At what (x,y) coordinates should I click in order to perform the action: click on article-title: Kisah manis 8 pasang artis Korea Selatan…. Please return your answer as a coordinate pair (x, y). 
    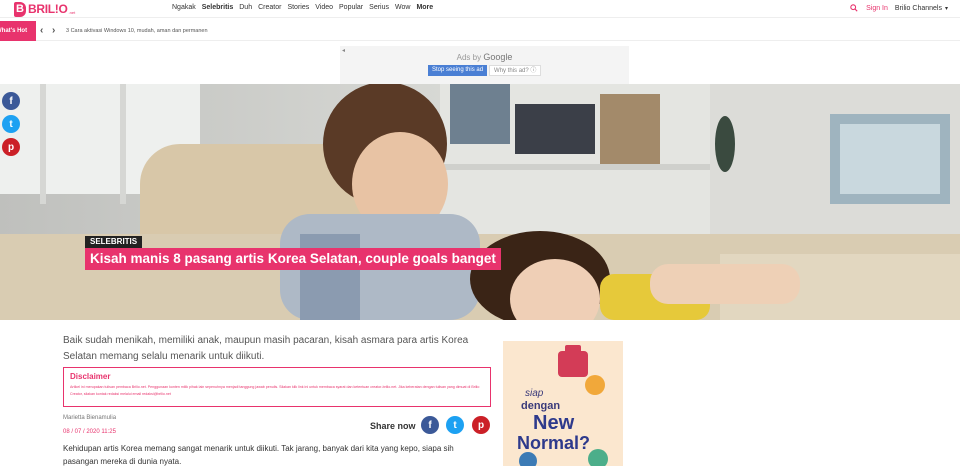
    Looking at the image, I should click on (293, 259).